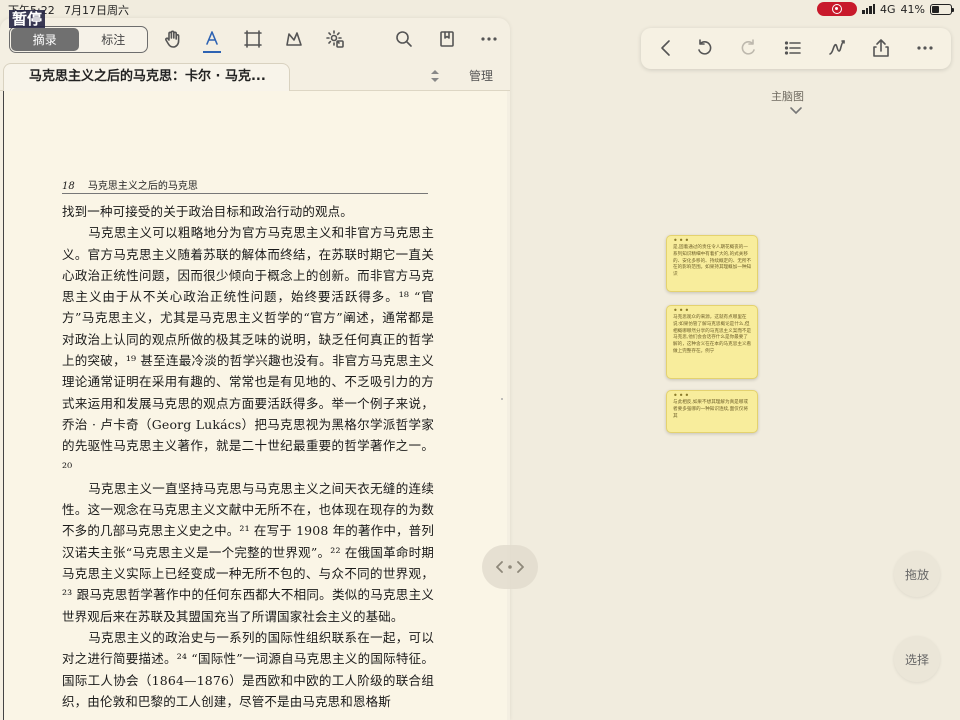  What do you see at coordinates (207, 211) in the screenshot?
I see `paragraph: 找到一种可接受的关于政治目标和政治行动的观点。` at bounding box center [207, 211].